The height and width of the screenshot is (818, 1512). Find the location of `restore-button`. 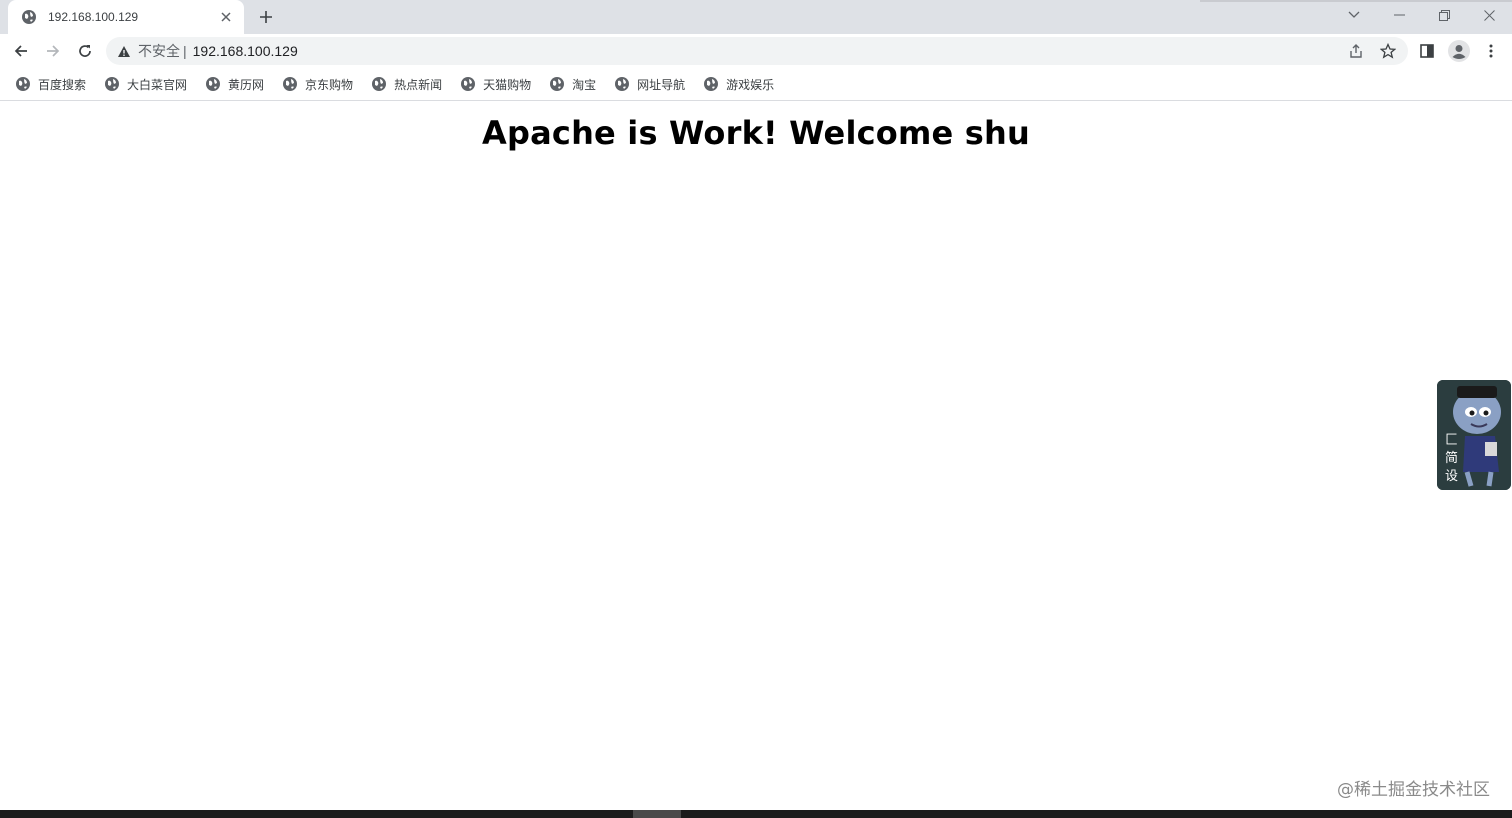

restore-button is located at coordinates (1444, 15).